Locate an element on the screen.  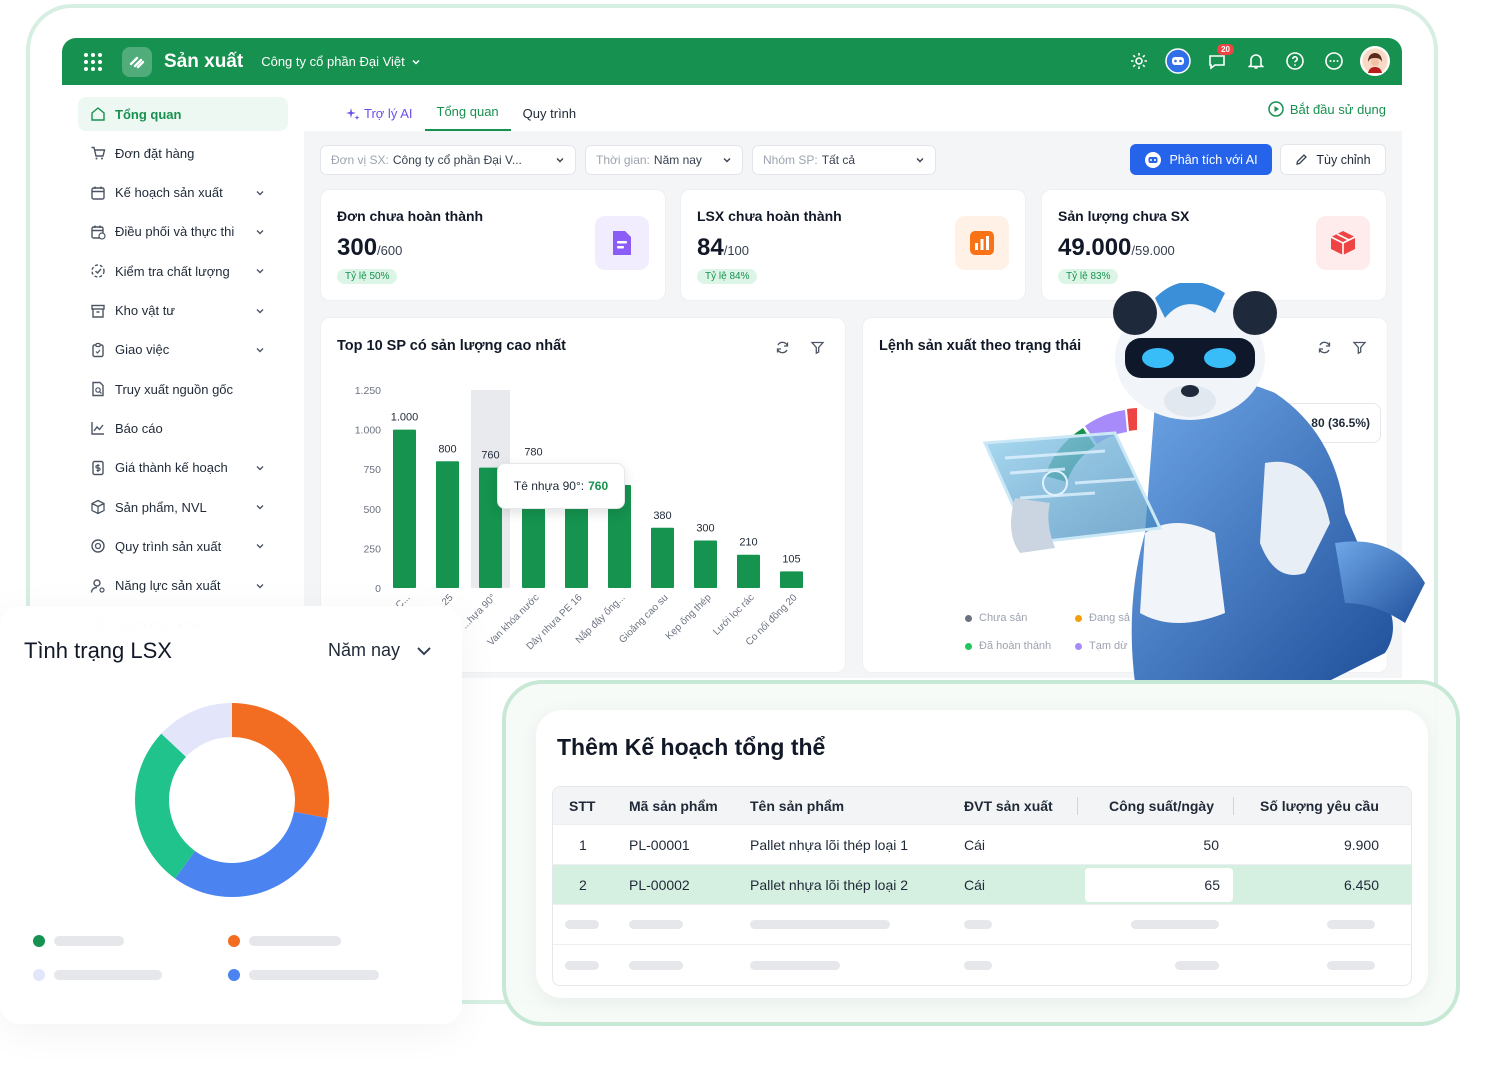
period-selector: Năm nay is located at coordinates (380, 650).